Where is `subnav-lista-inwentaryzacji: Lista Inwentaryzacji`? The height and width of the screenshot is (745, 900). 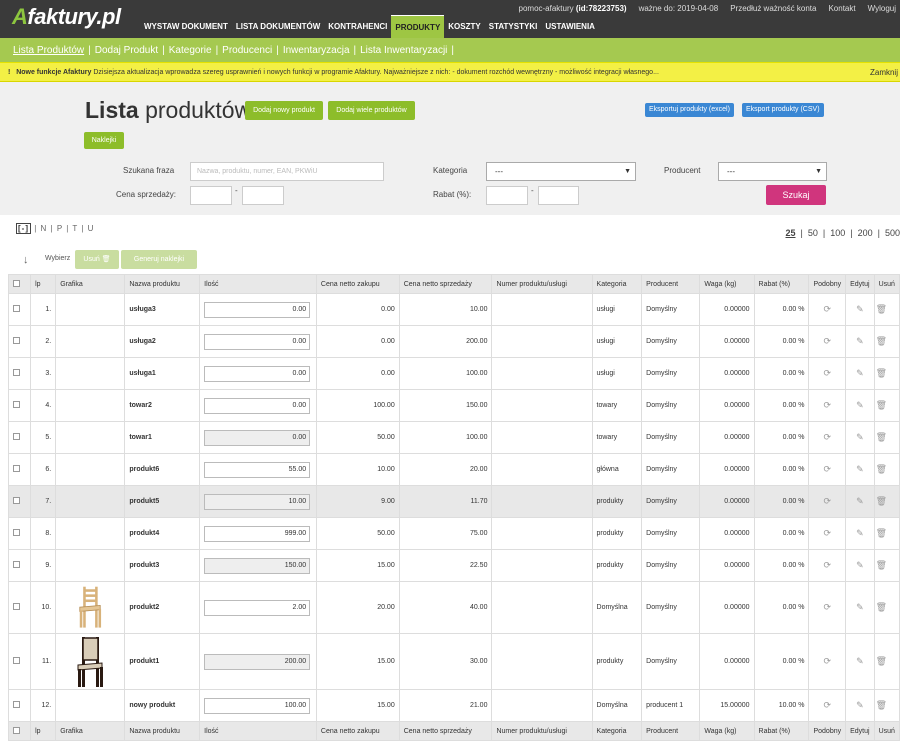 subnav-lista-inwentaryzacji: Lista Inwentaryzacji is located at coordinates (403, 50).